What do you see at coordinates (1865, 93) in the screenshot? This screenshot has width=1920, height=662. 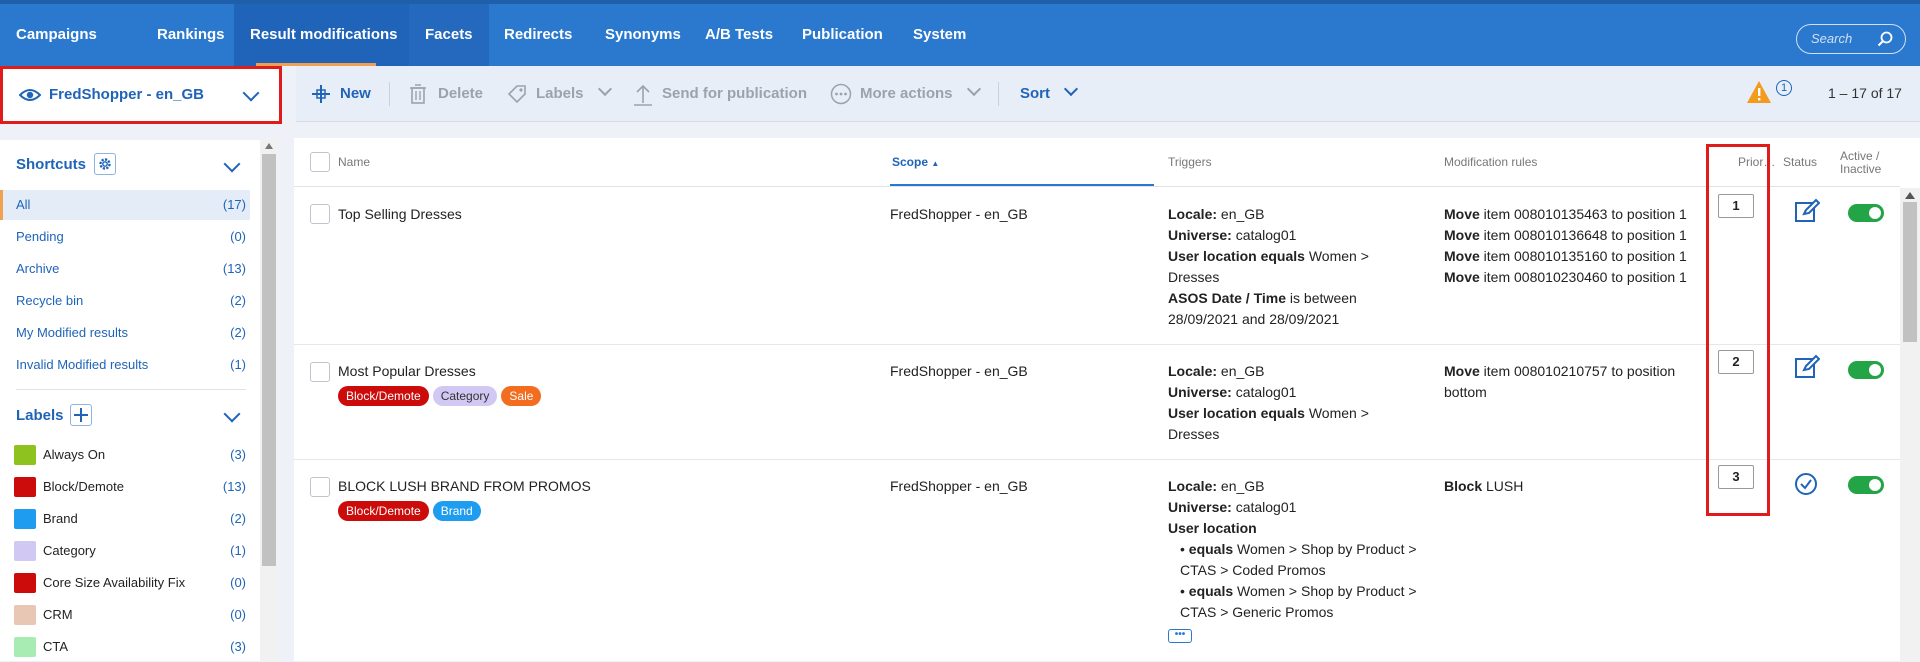 I see `pagination-info: 1 – 17 of 17` at bounding box center [1865, 93].